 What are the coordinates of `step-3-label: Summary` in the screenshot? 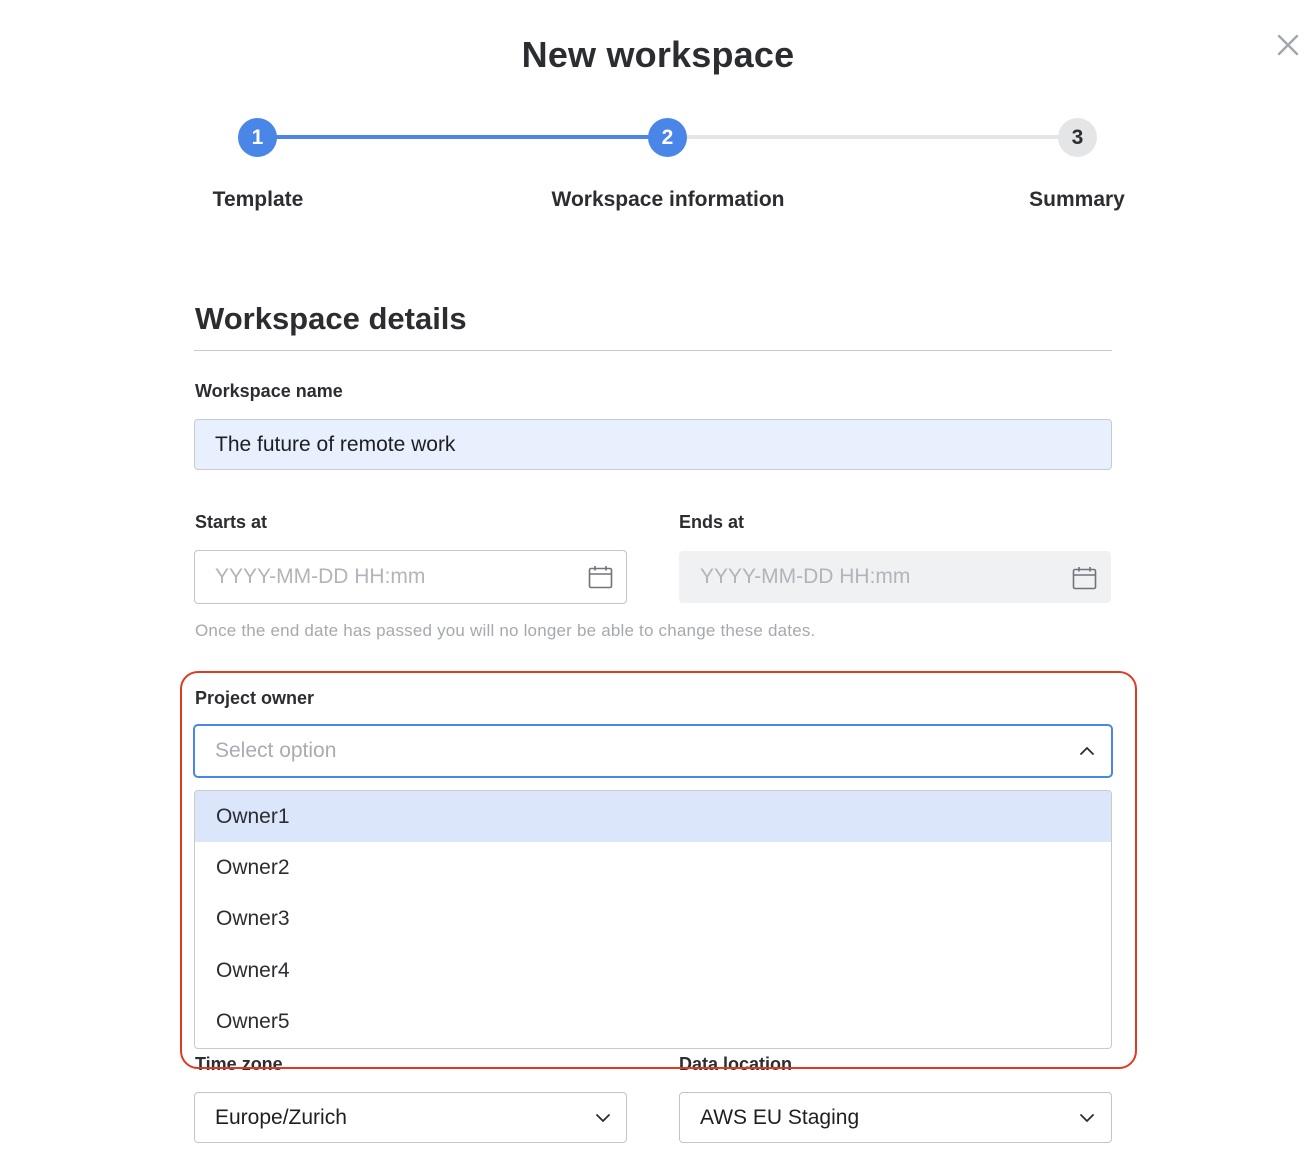 It's located at (1077, 199).